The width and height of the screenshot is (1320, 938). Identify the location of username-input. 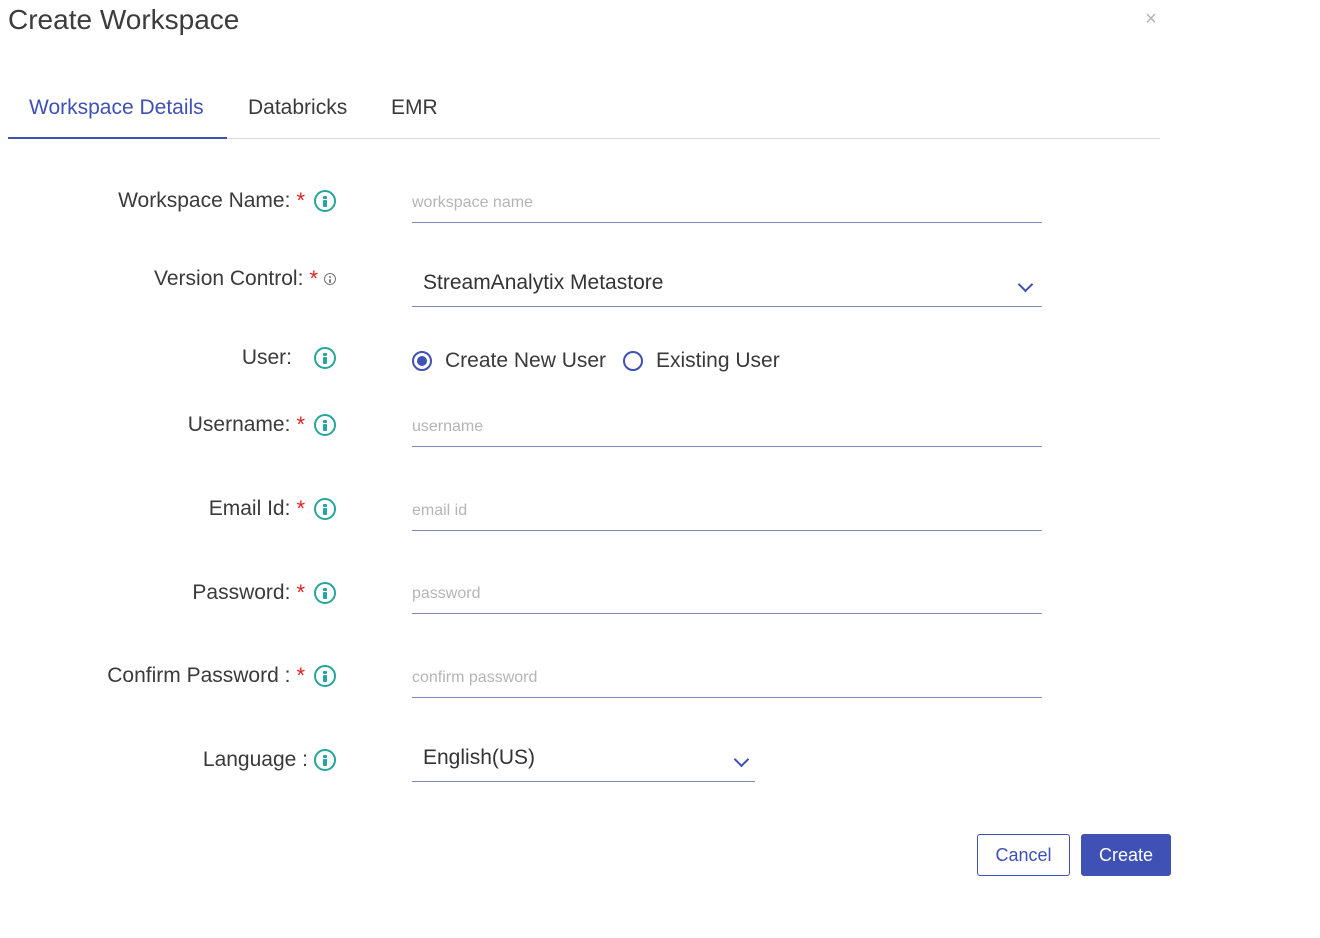
(727, 427).